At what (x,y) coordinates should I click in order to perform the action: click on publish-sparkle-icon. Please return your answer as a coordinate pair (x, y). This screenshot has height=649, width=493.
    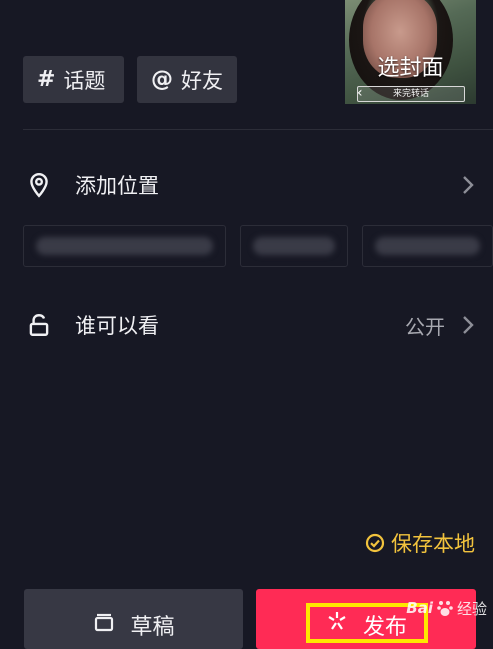
    Looking at the image, I should click on (337, 621).